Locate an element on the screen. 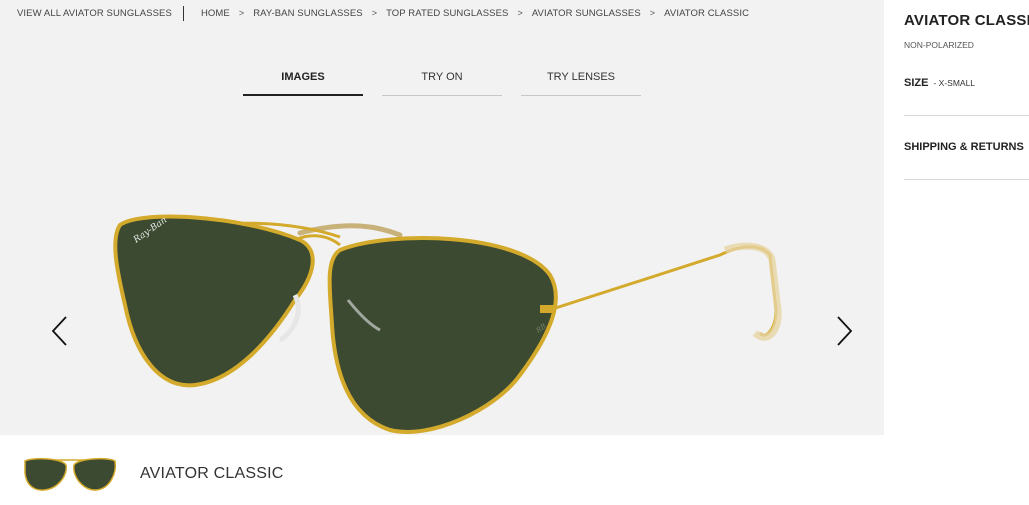 The height and width of the screenshot is (505, 1029). size-selector: SIZE - X-SMALL is located at coordinates (939, 83).